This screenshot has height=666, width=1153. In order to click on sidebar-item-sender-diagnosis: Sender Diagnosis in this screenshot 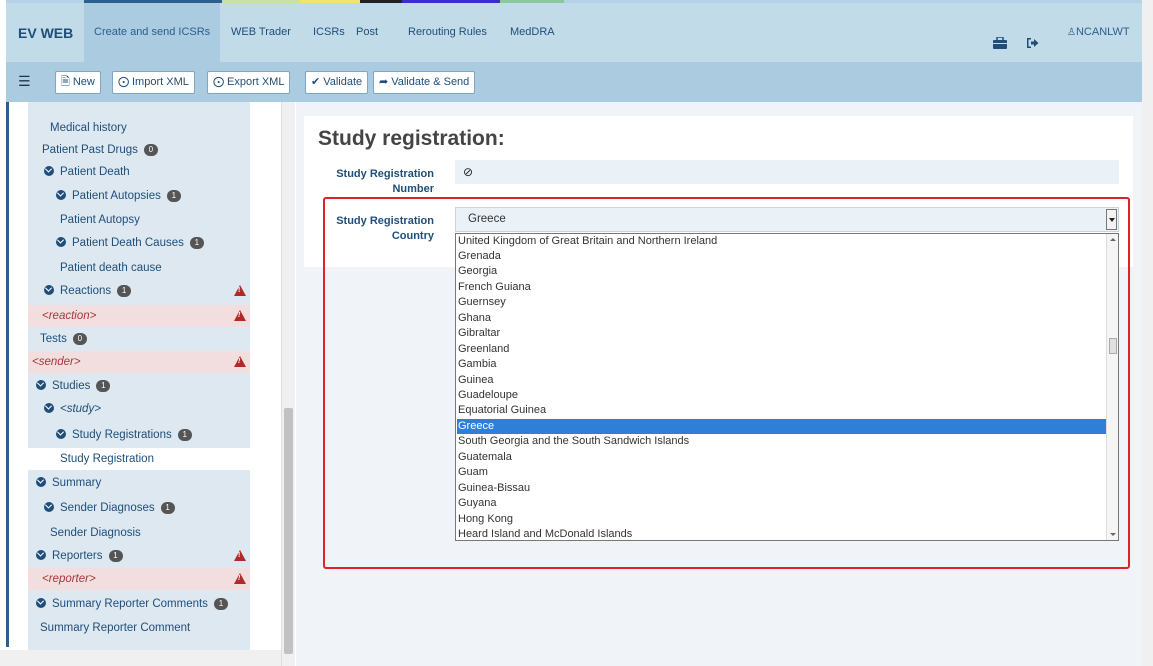, I will do `click(139, 533)`.